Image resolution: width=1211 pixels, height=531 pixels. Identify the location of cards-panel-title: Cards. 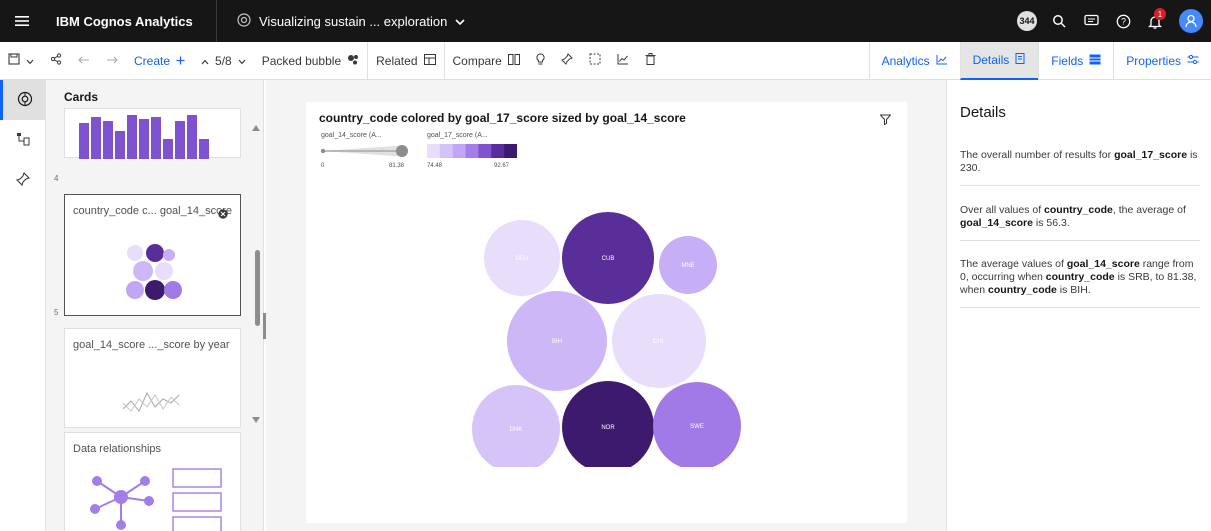
(81, 97).